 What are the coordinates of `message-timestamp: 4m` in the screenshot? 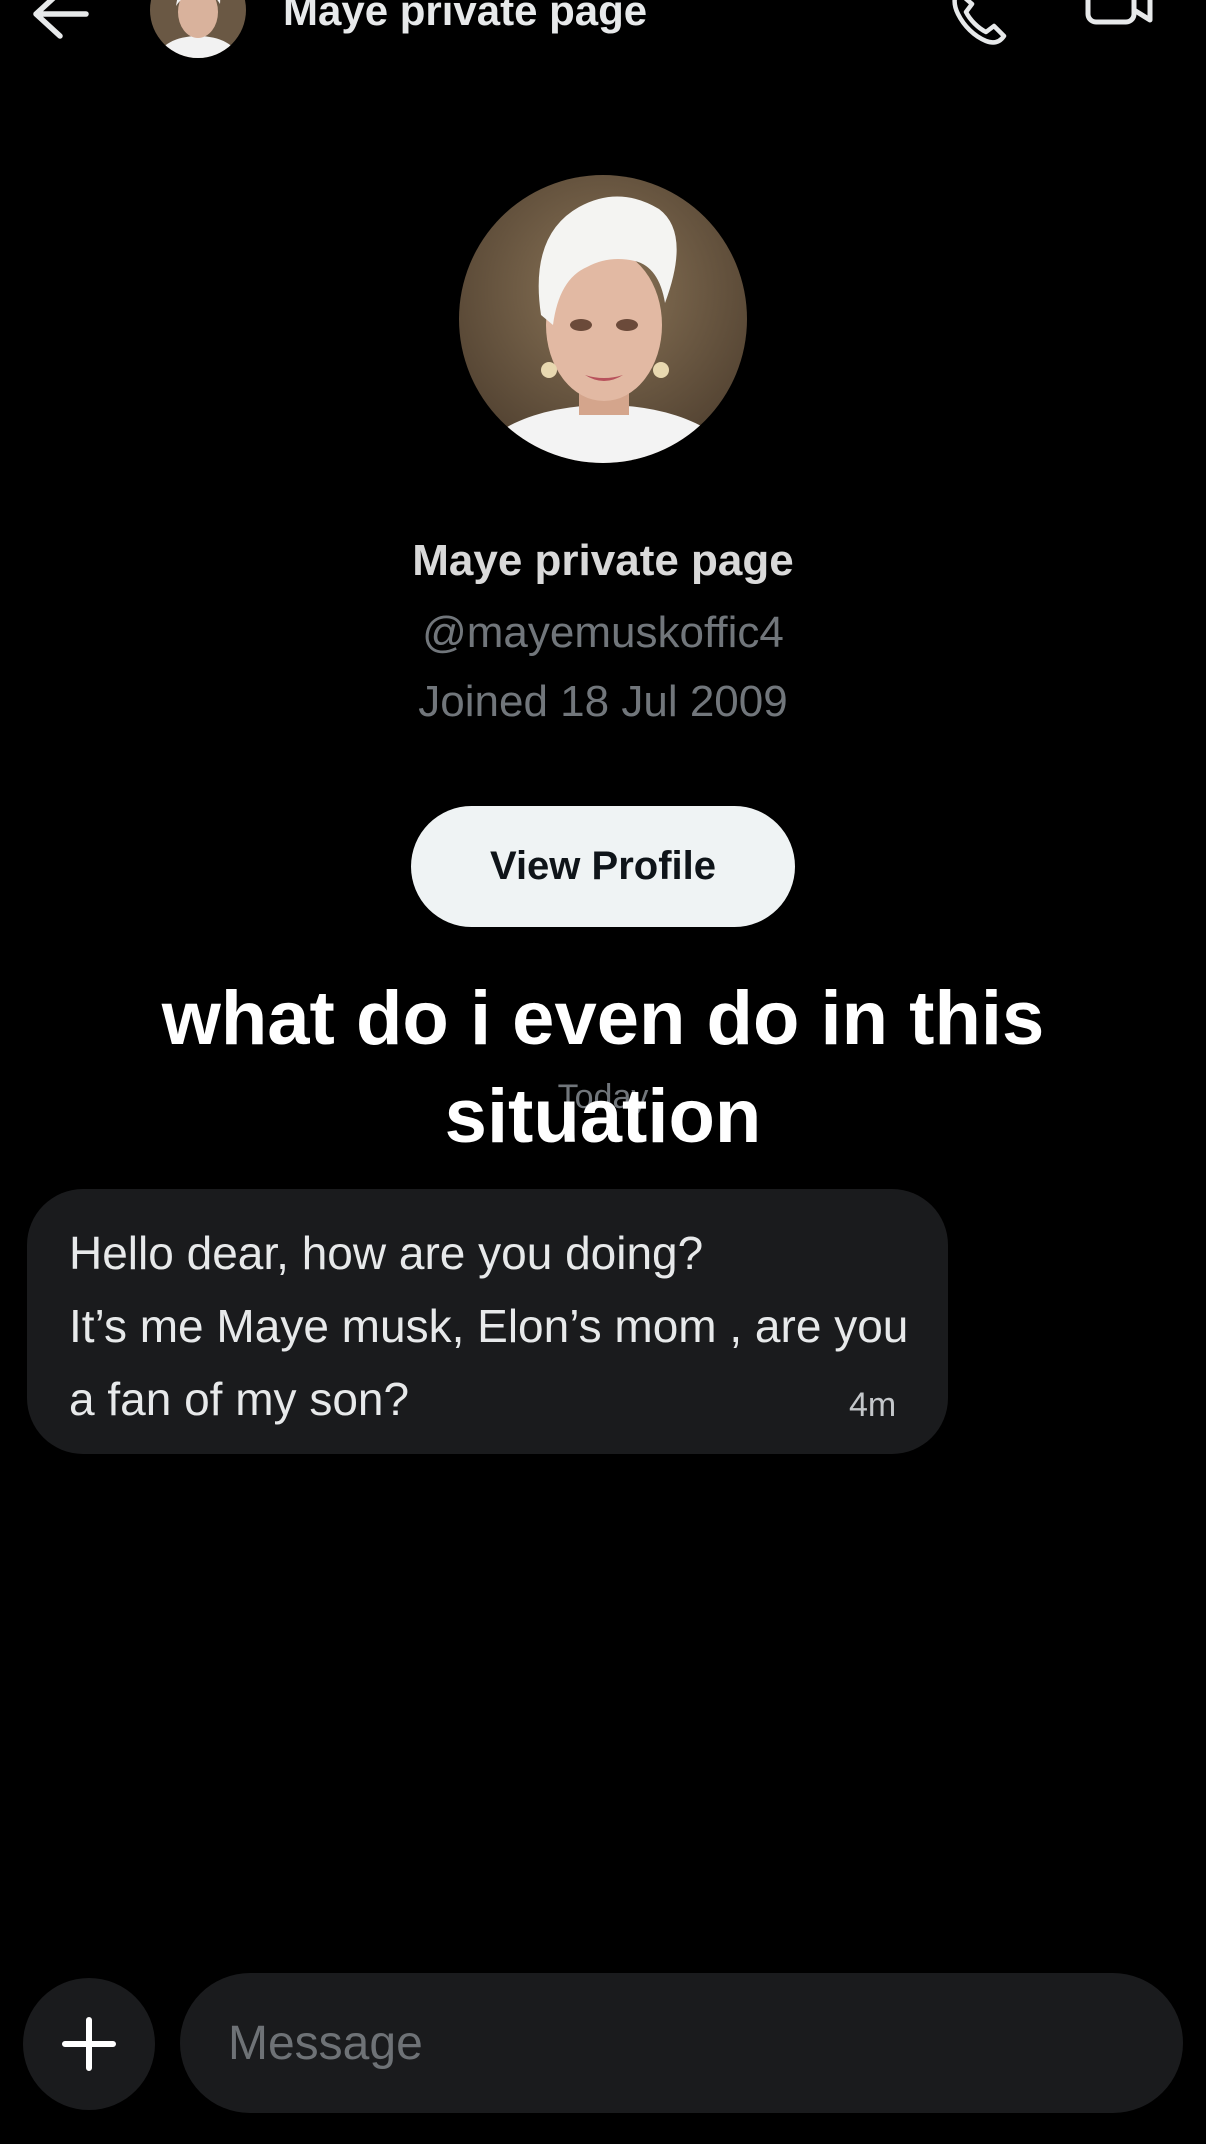 It's located at (873, 1405).